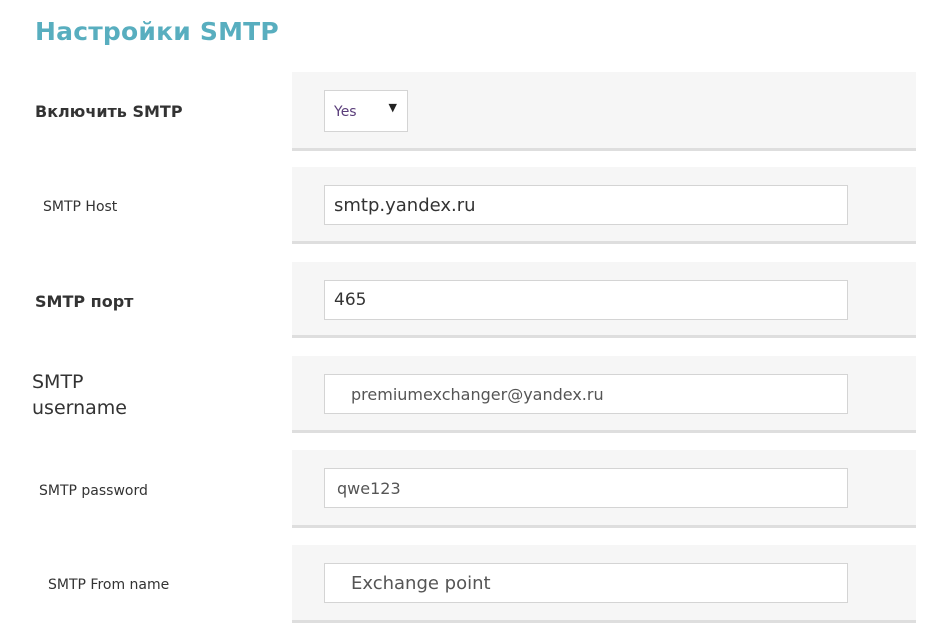  What do you see at coordinates (586, 488) in the screenshot?
I see `smtp-password-input` at bounding box center [586, 488].